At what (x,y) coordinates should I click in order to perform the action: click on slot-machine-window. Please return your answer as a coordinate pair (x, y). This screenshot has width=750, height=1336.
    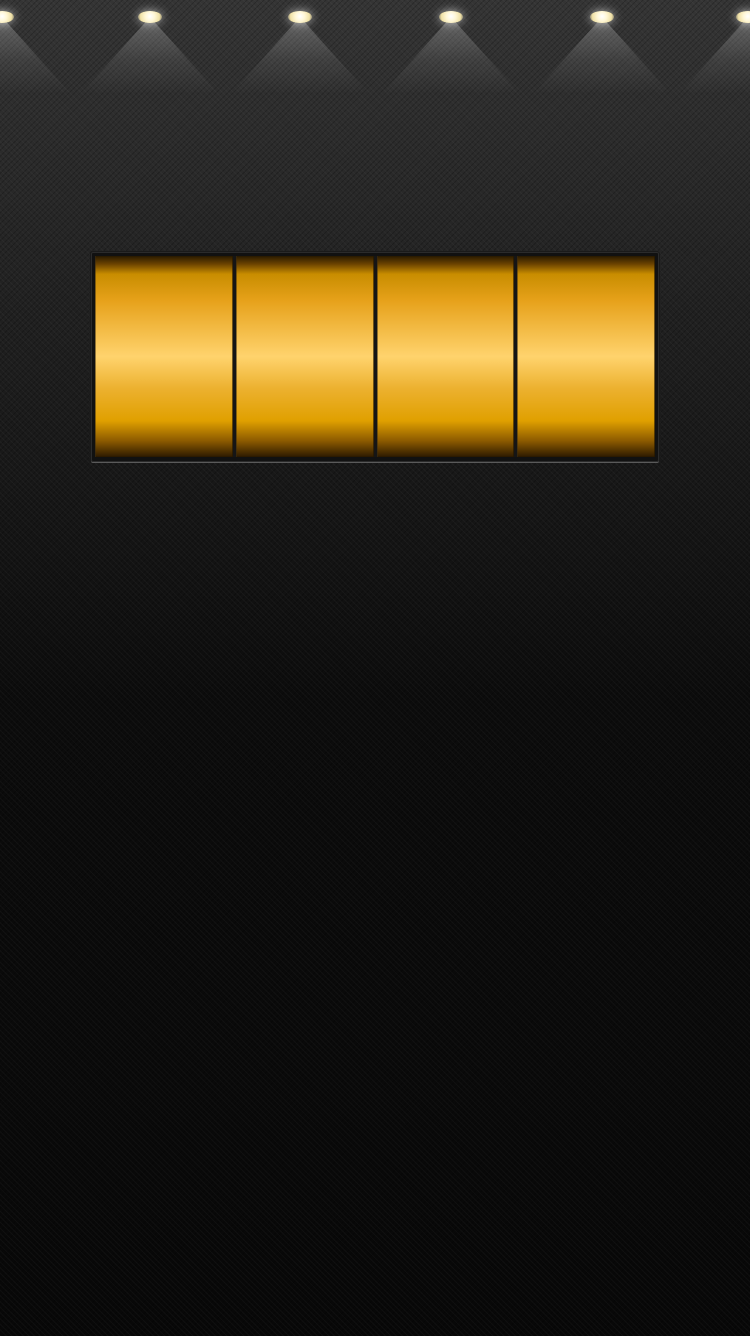
    Looking at the image, I should click on (375, 357).